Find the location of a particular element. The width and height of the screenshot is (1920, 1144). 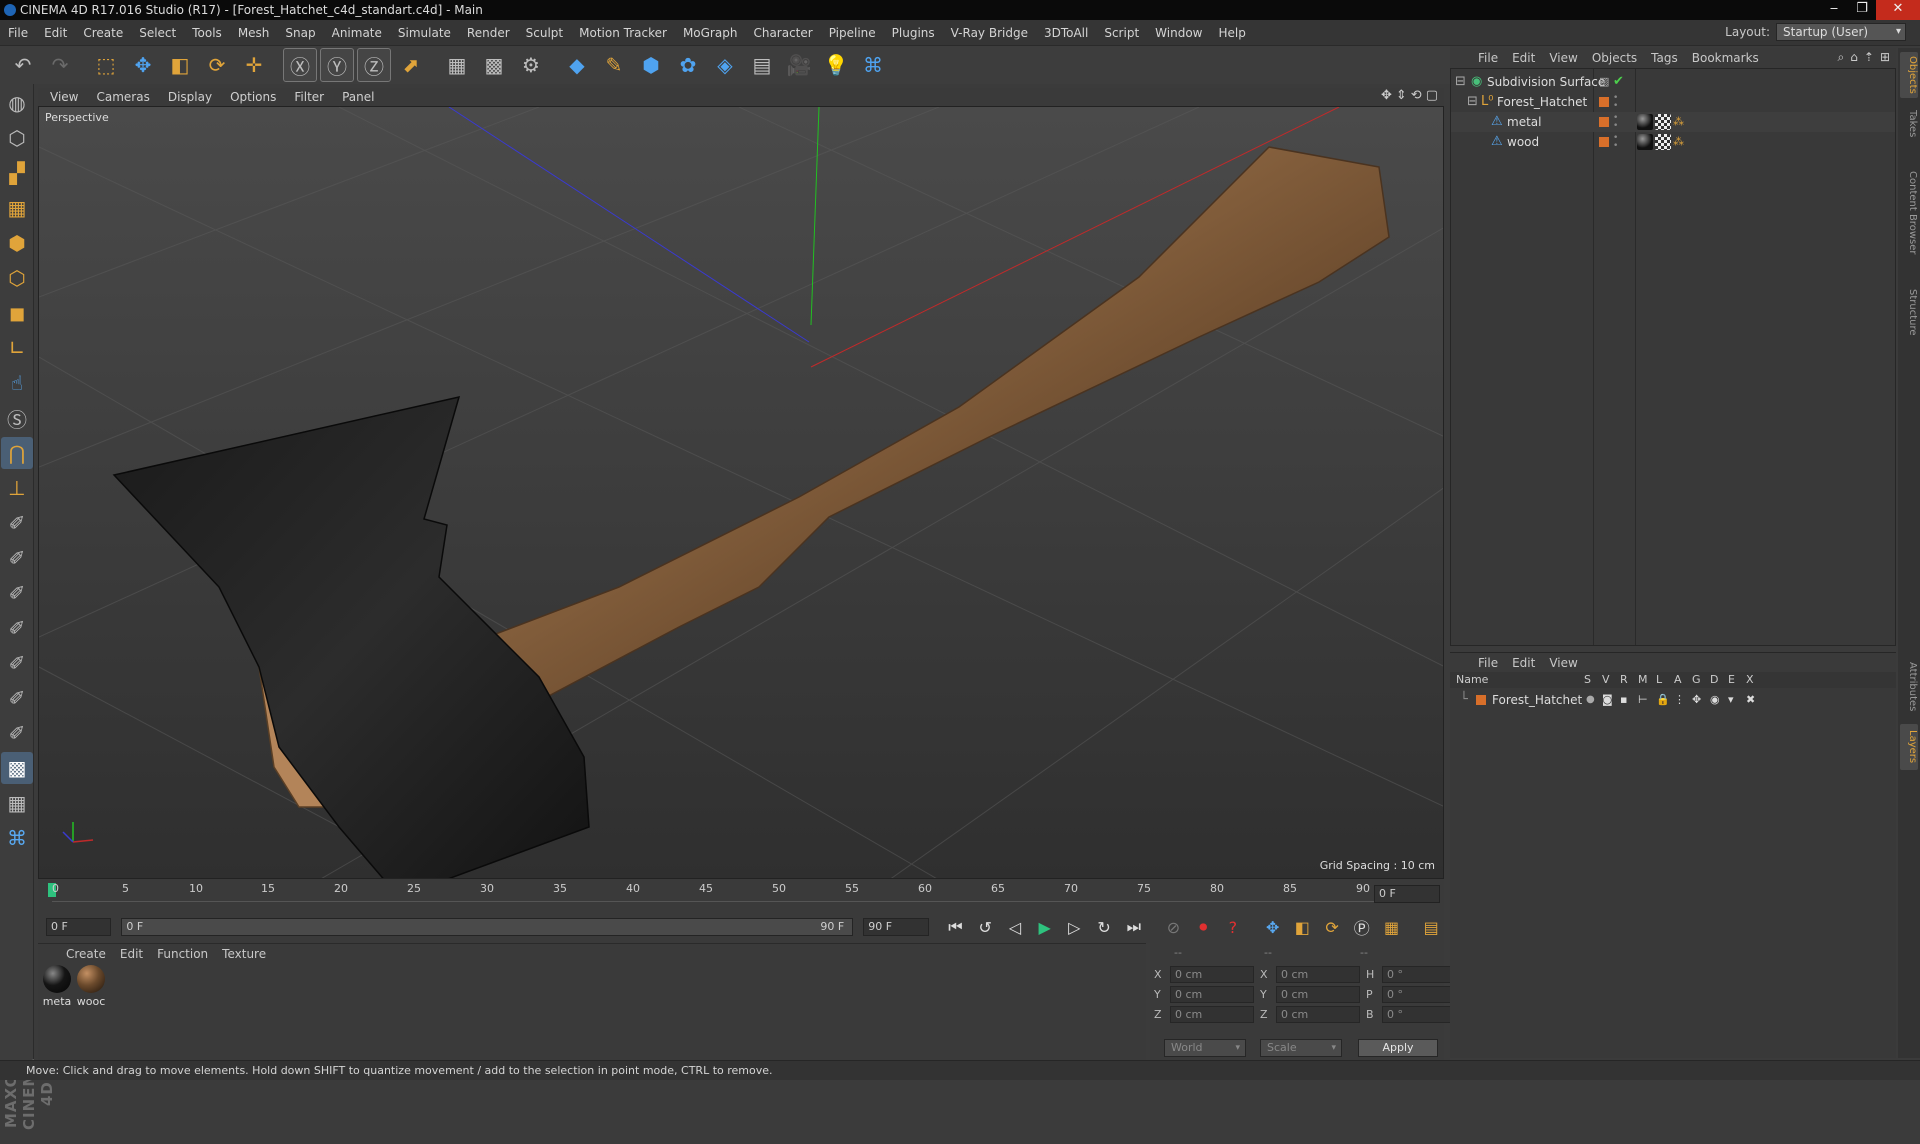

record-position-icon: ✥ is located at coordinates (1273, 927).